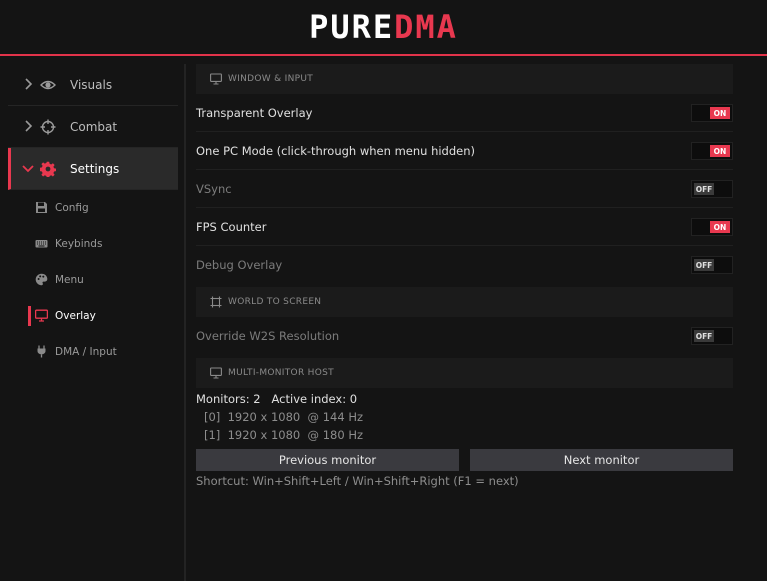 This screenshot has width=767, height=581. I want to click on crosshair-icon, so click(48, 127).